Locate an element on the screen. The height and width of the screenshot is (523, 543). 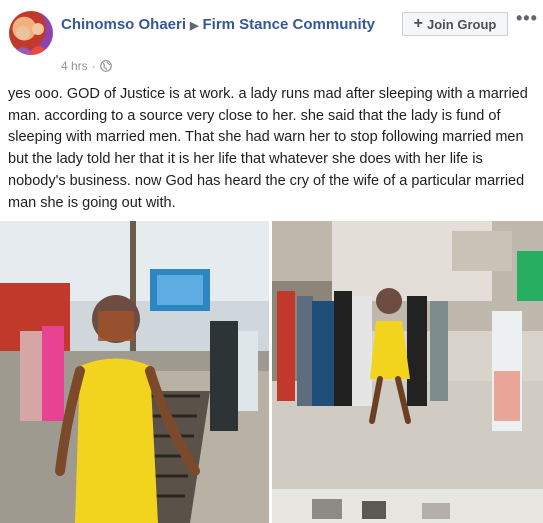
plus-icon: + is located at coordinates (418, 23).